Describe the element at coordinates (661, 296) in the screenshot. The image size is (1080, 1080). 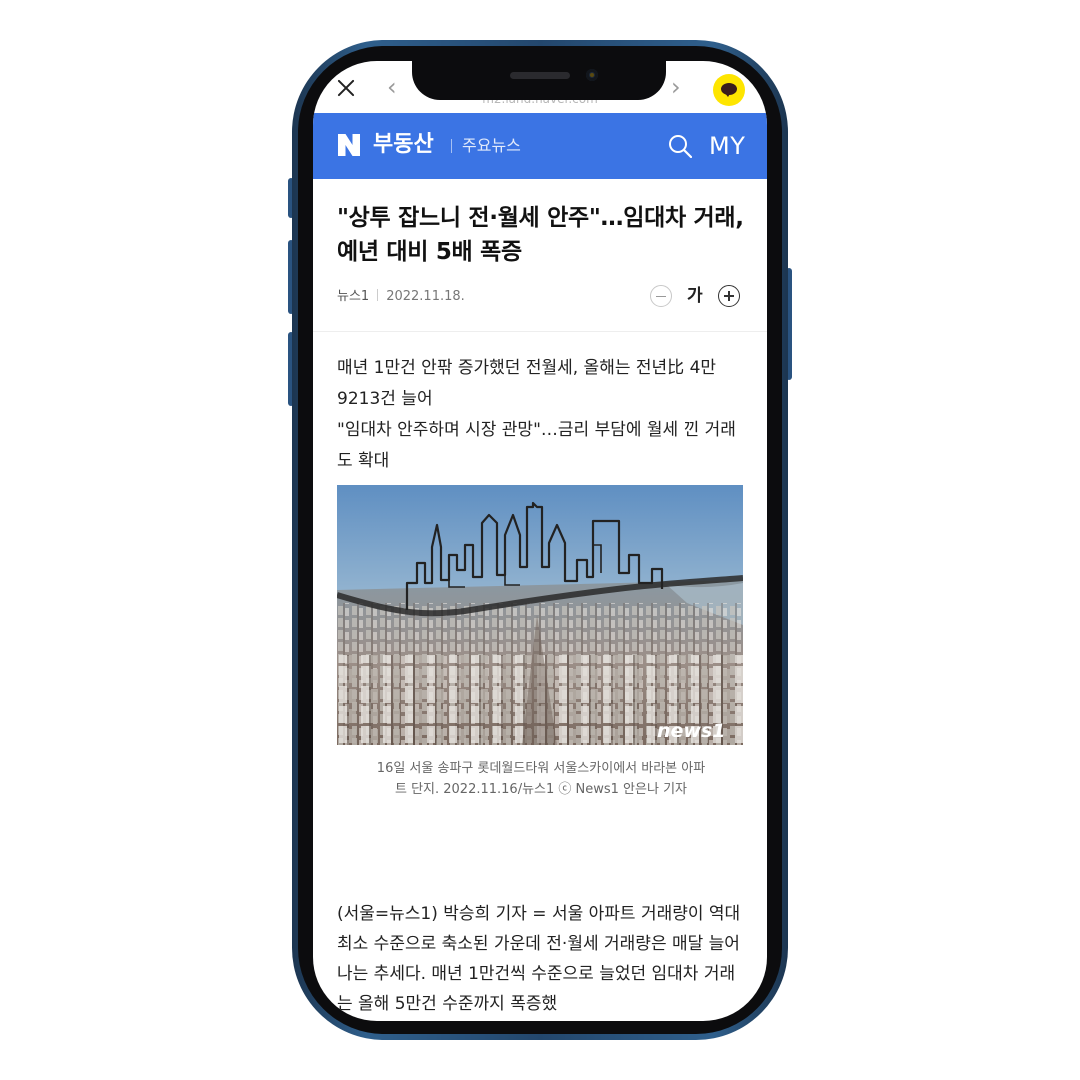
I see `font-decrease-icon` at that location.